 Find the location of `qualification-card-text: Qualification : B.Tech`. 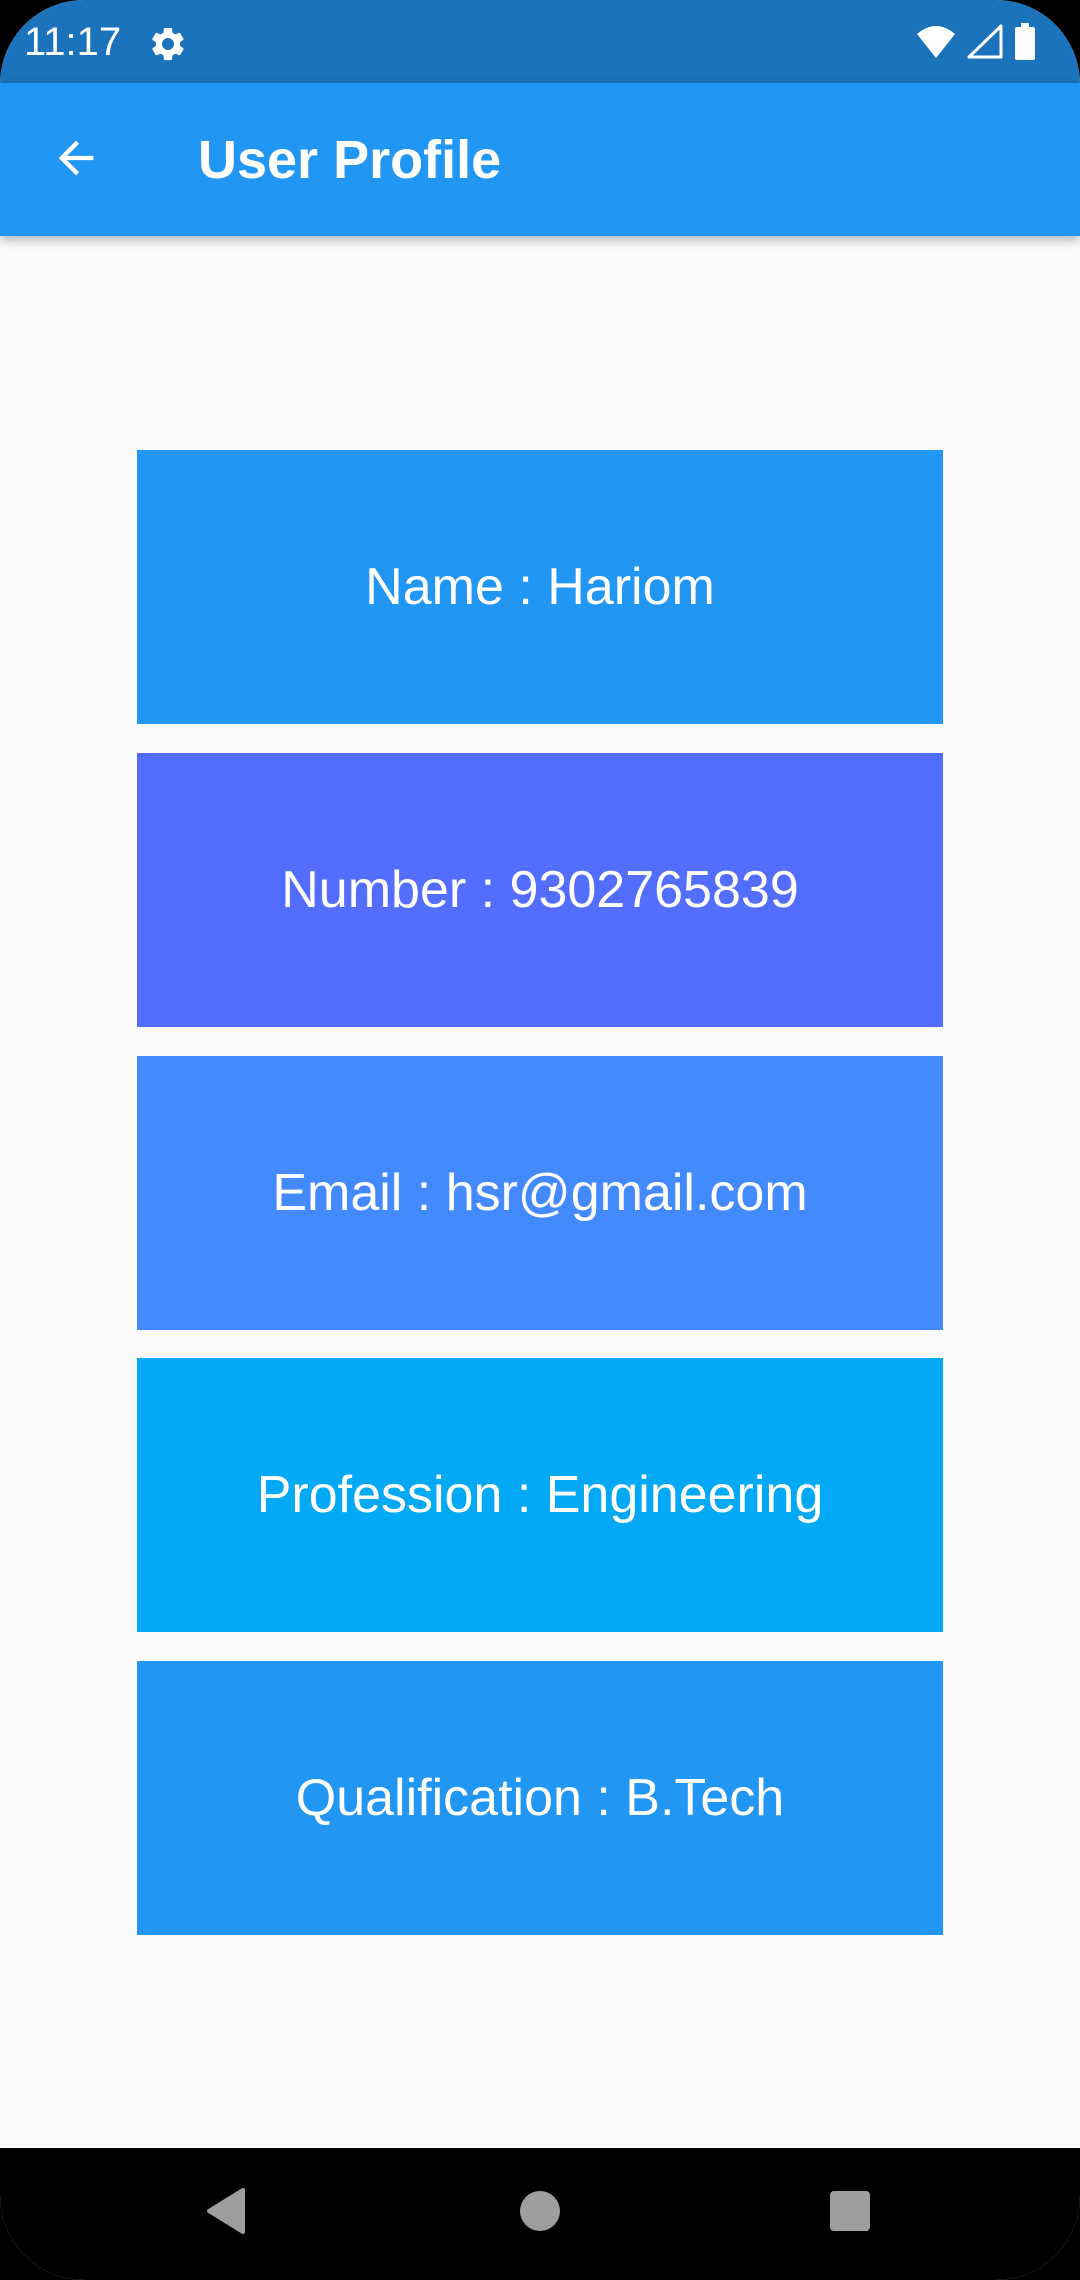

qualification-card-text: Qualification : B.Tech is located at coordinates (540, 1798).